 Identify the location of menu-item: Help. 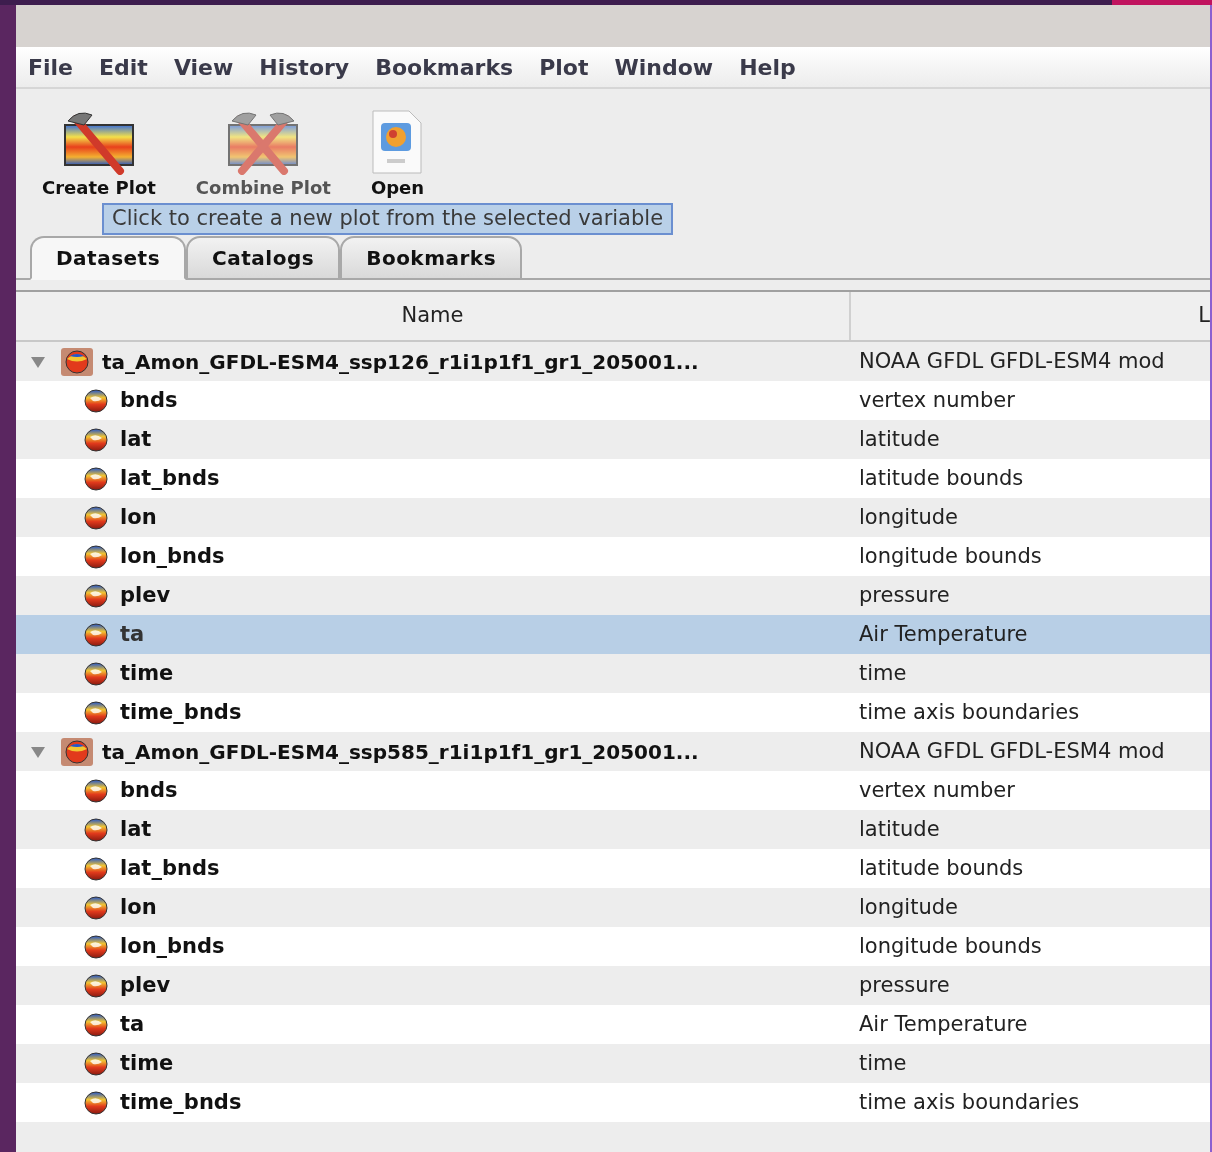
(767, 67).